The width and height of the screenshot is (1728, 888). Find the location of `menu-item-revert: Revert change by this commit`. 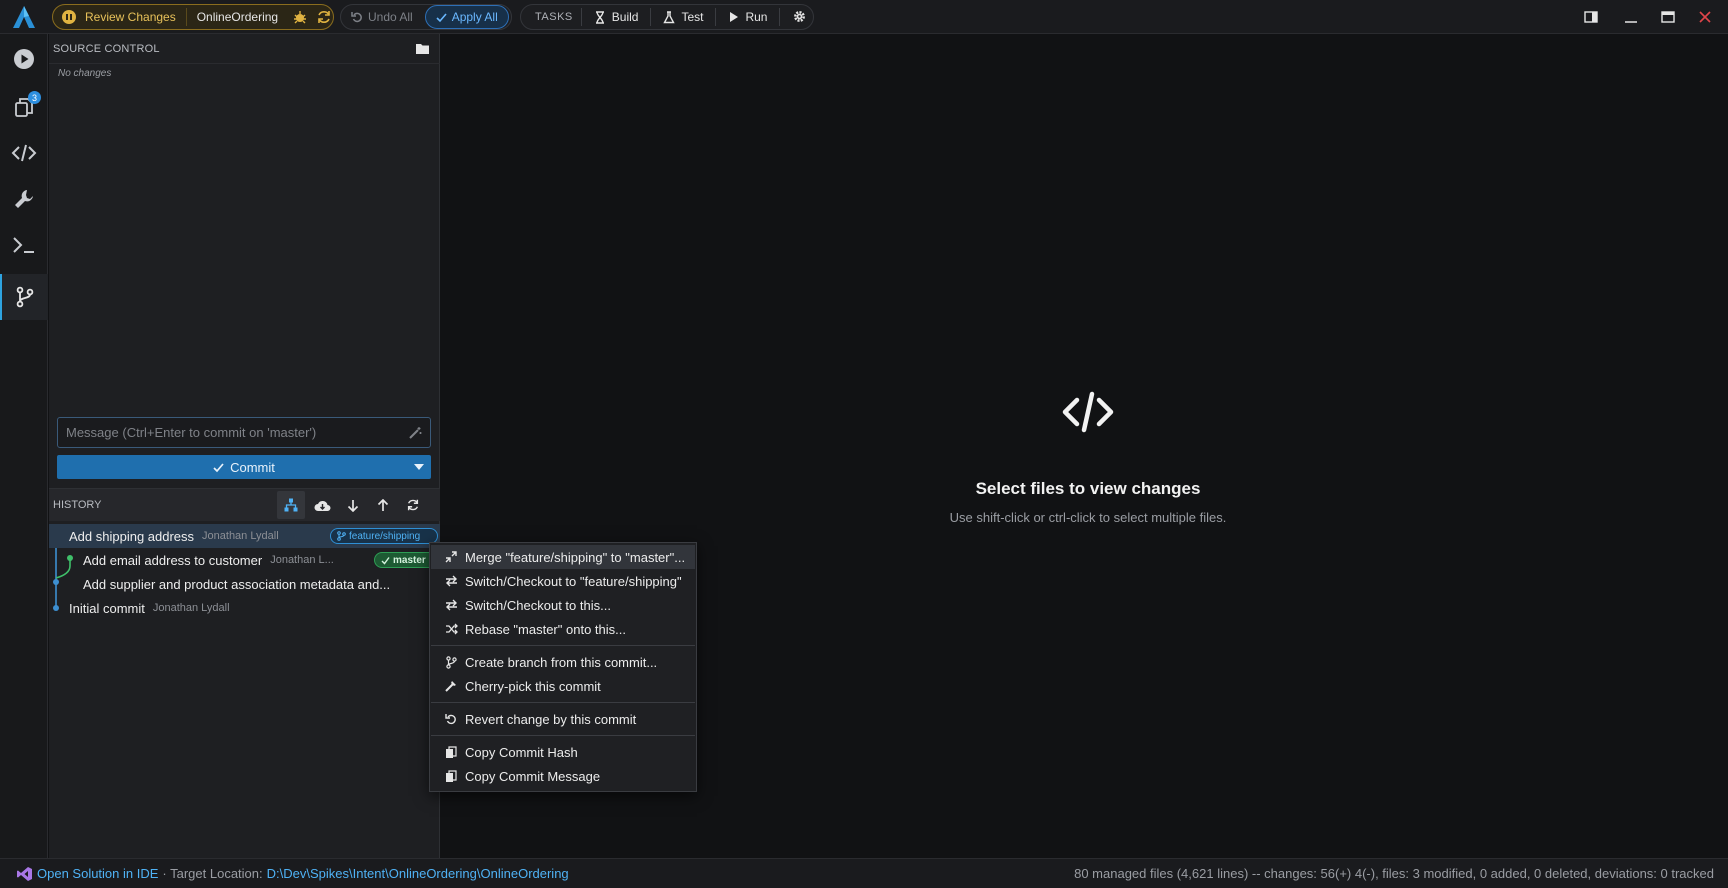

menu-item-revert: Revert change by this commit is located at coordinates (563, 719).